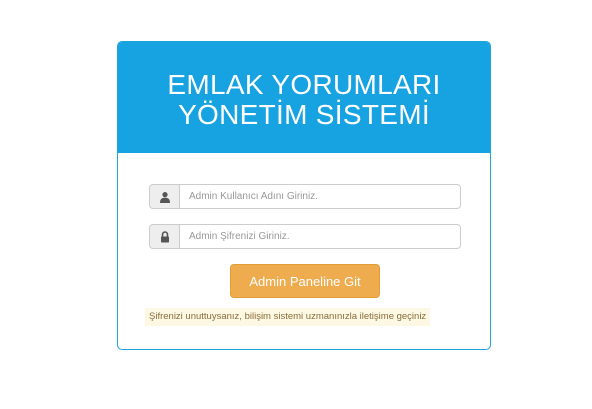 This screenshot has width=592, height=409. Describe the element at coordinates (304, 84) in the screenshot. I see `page-title-line1: EMLAK YORUMLARI` at that location.